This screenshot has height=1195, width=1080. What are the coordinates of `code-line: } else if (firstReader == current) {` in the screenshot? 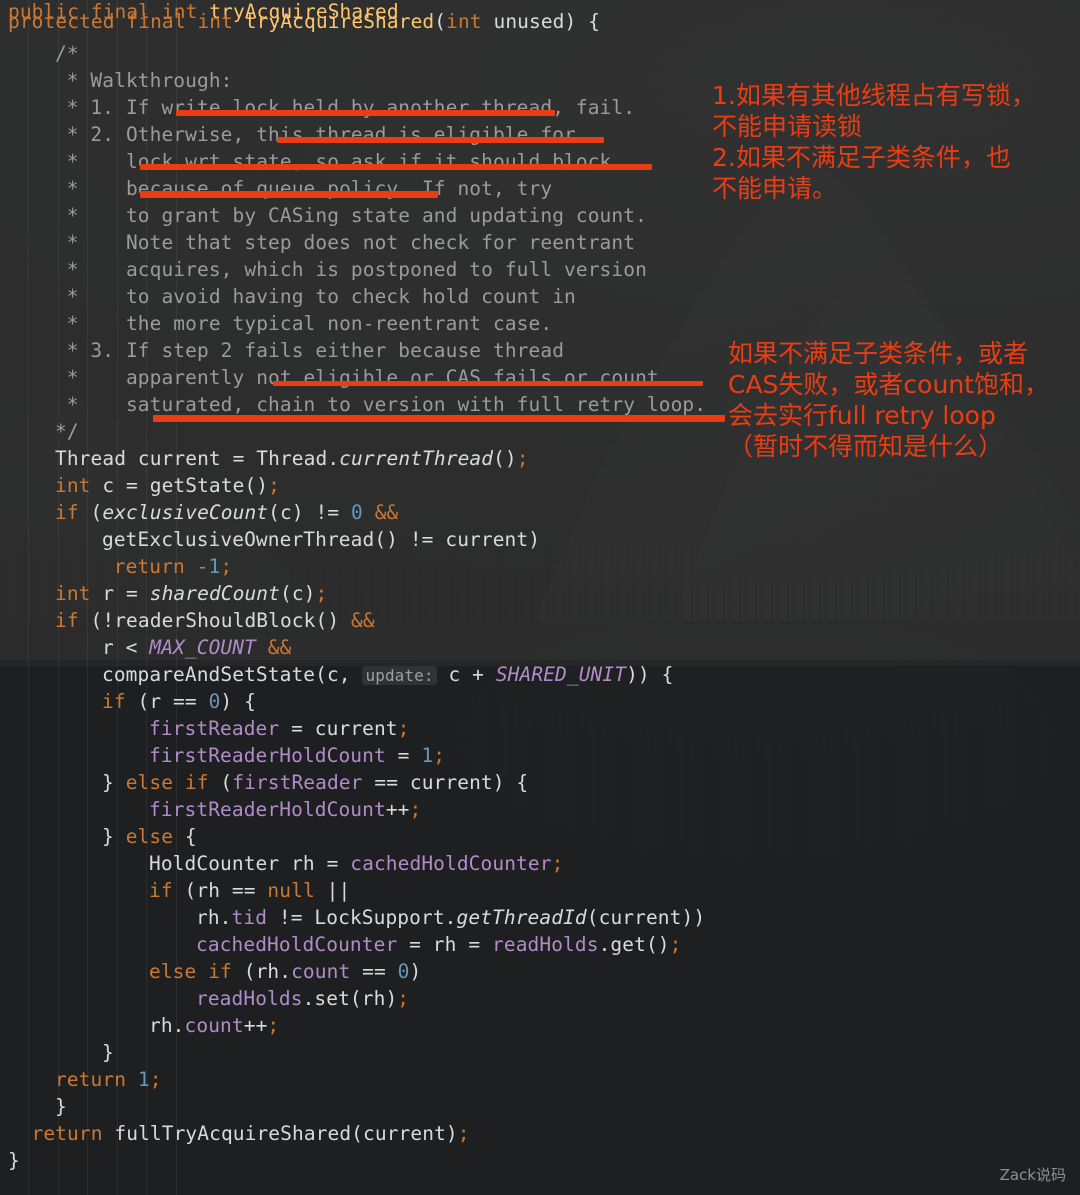 It's located at (315, 782).